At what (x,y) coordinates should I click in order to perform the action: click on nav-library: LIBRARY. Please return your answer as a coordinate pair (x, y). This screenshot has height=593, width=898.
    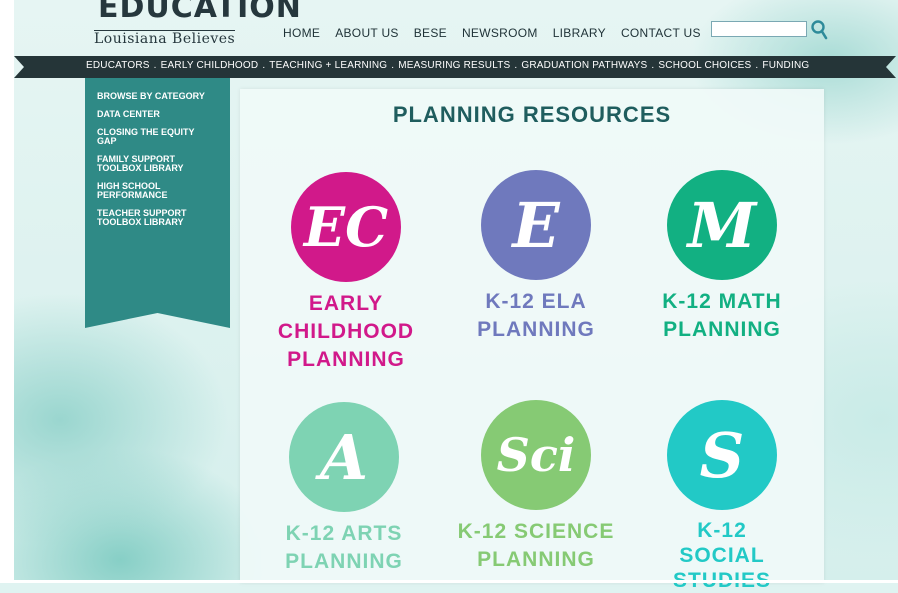
    Looking at the image, I should click on (579, 34).